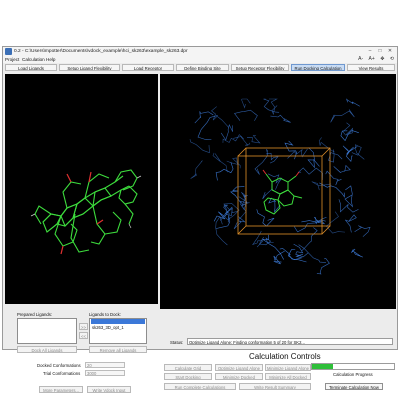  What do you see at coordinates (118, 349) in the screenshot?
I see `remove-all-ligands-button: Remove all Ligands` at bounding box center [118, 349].